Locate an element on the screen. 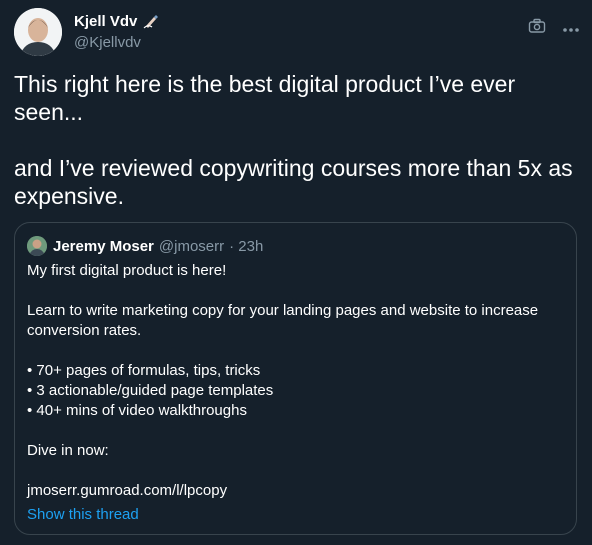 This screenshot has height=545, width=592. writing-hand-icon is located at coordinates (152, 21).